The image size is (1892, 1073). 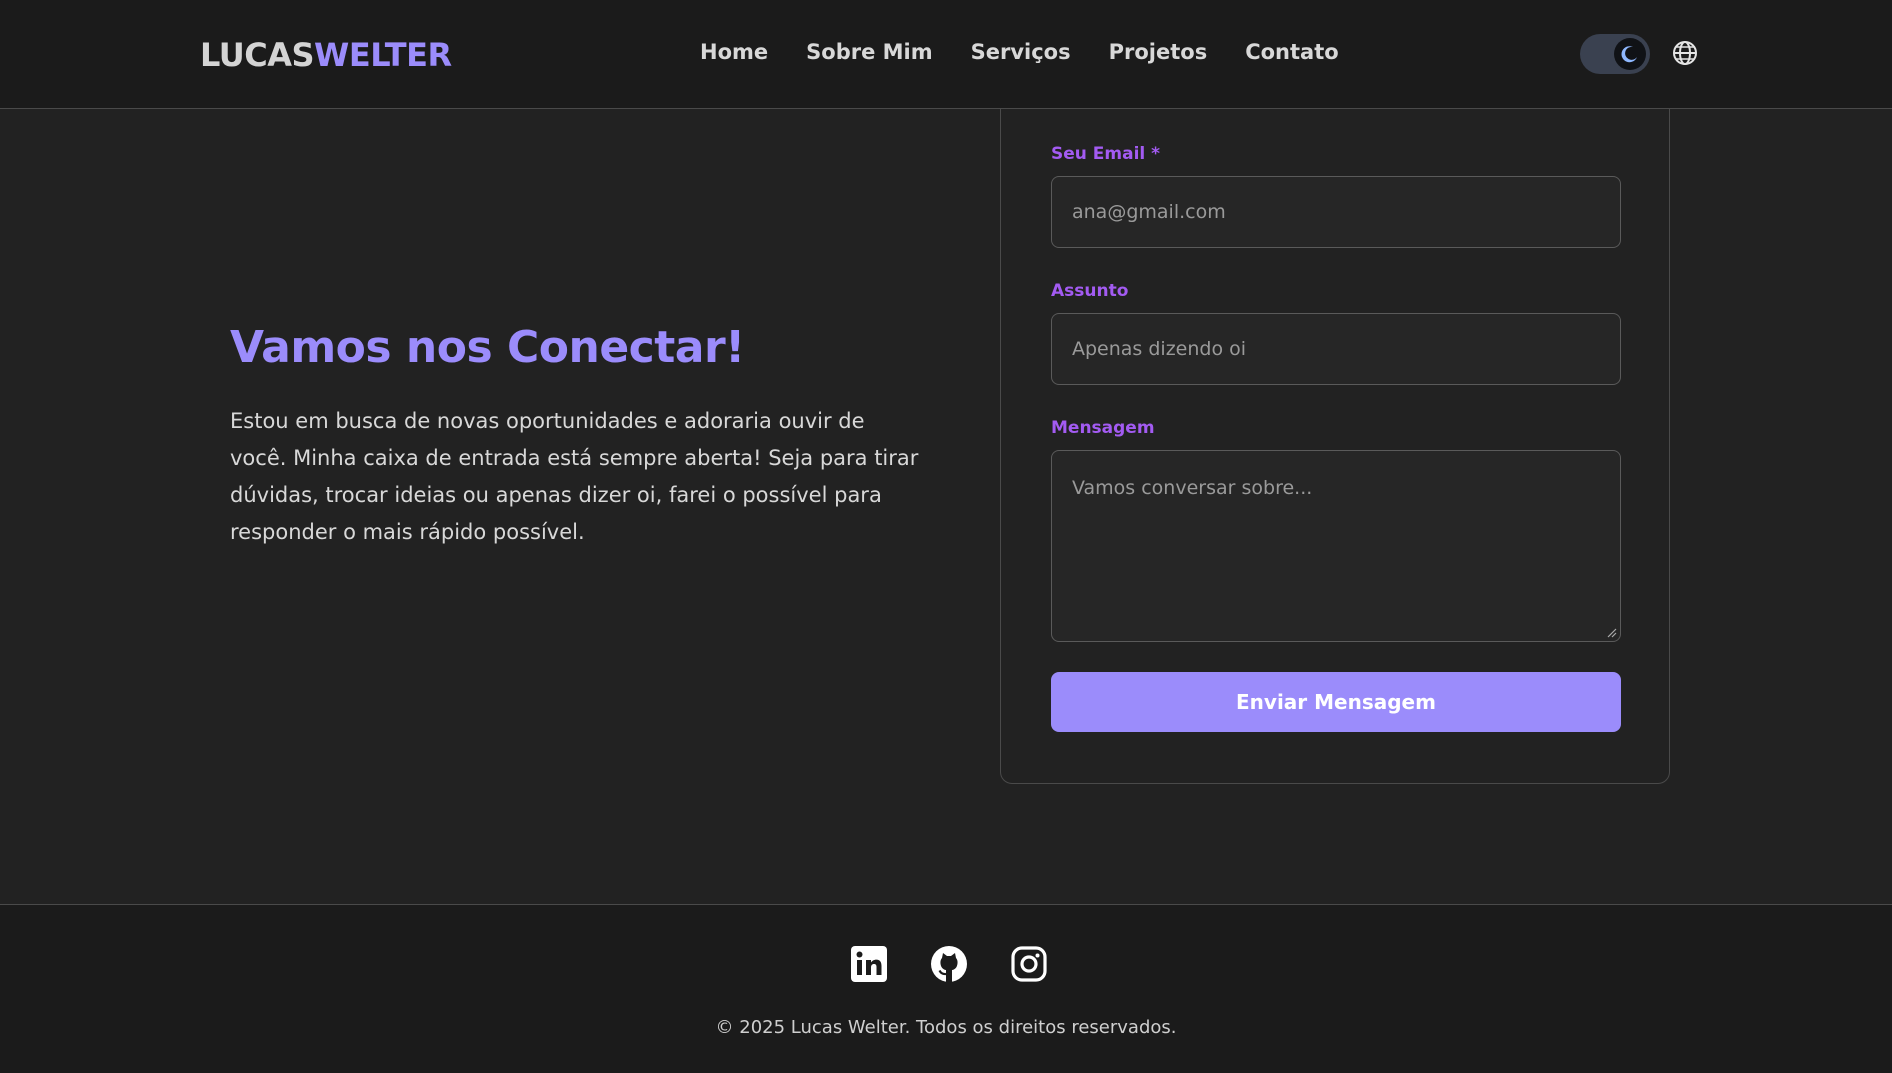 I want to click on email-placeholder: ana@gmail.com, so click(x=1149, y=212).